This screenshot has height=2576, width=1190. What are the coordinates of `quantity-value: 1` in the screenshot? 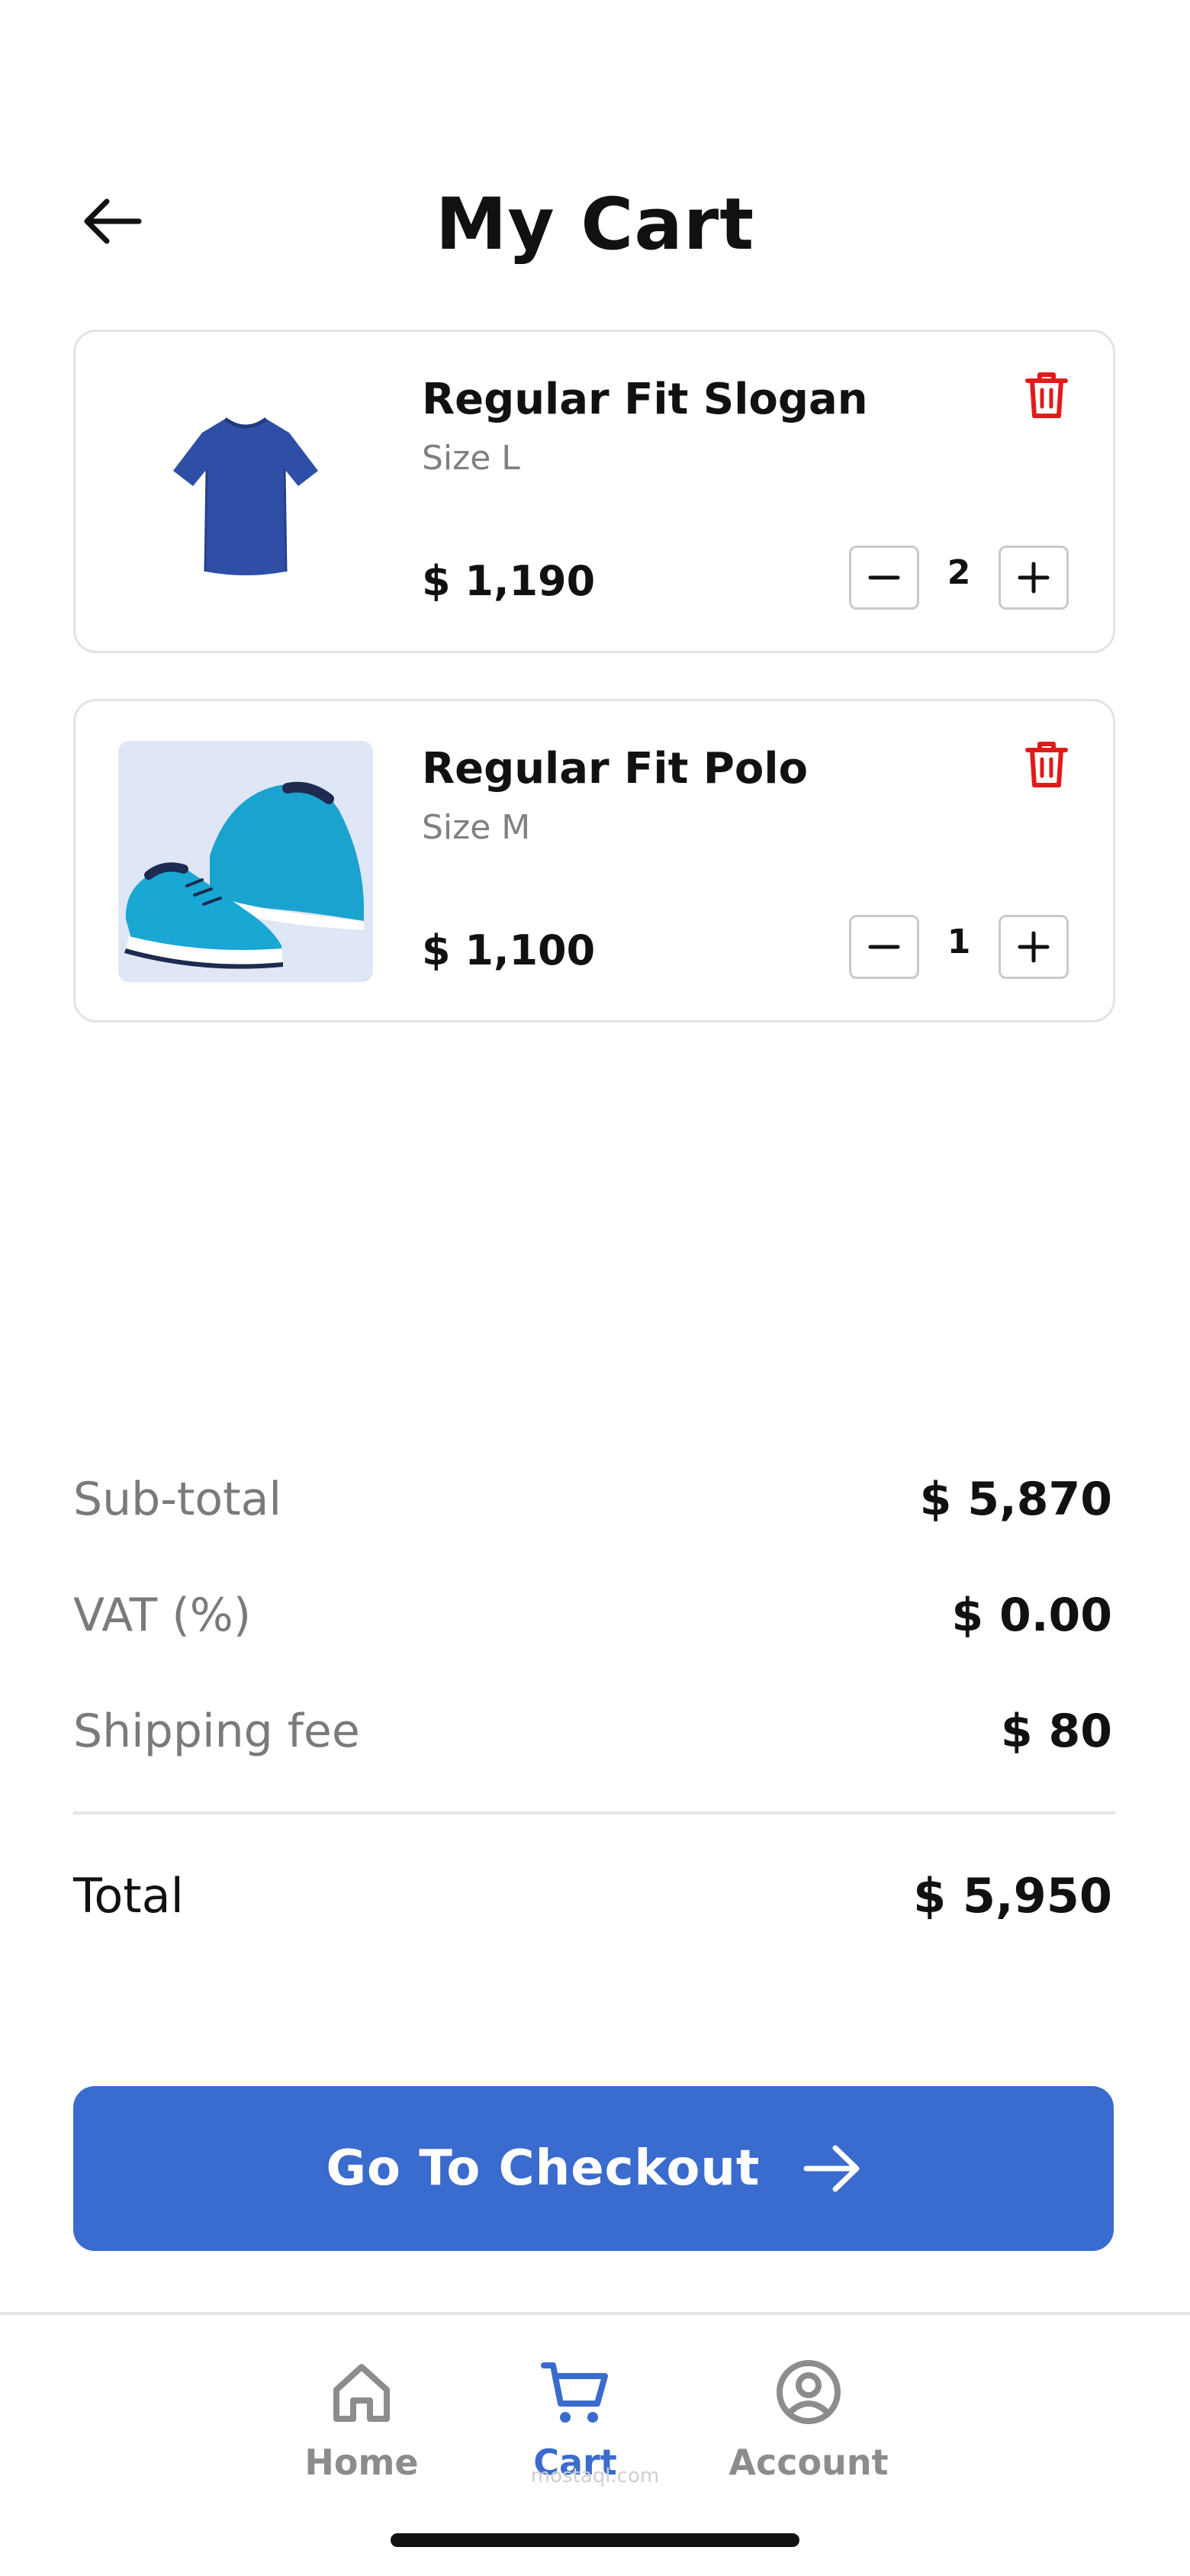 It's located at (959, 942).